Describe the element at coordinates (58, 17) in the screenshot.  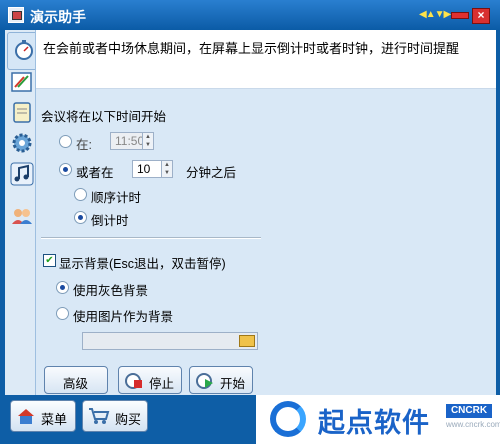
I see `window-title: 演示助手` at that location.